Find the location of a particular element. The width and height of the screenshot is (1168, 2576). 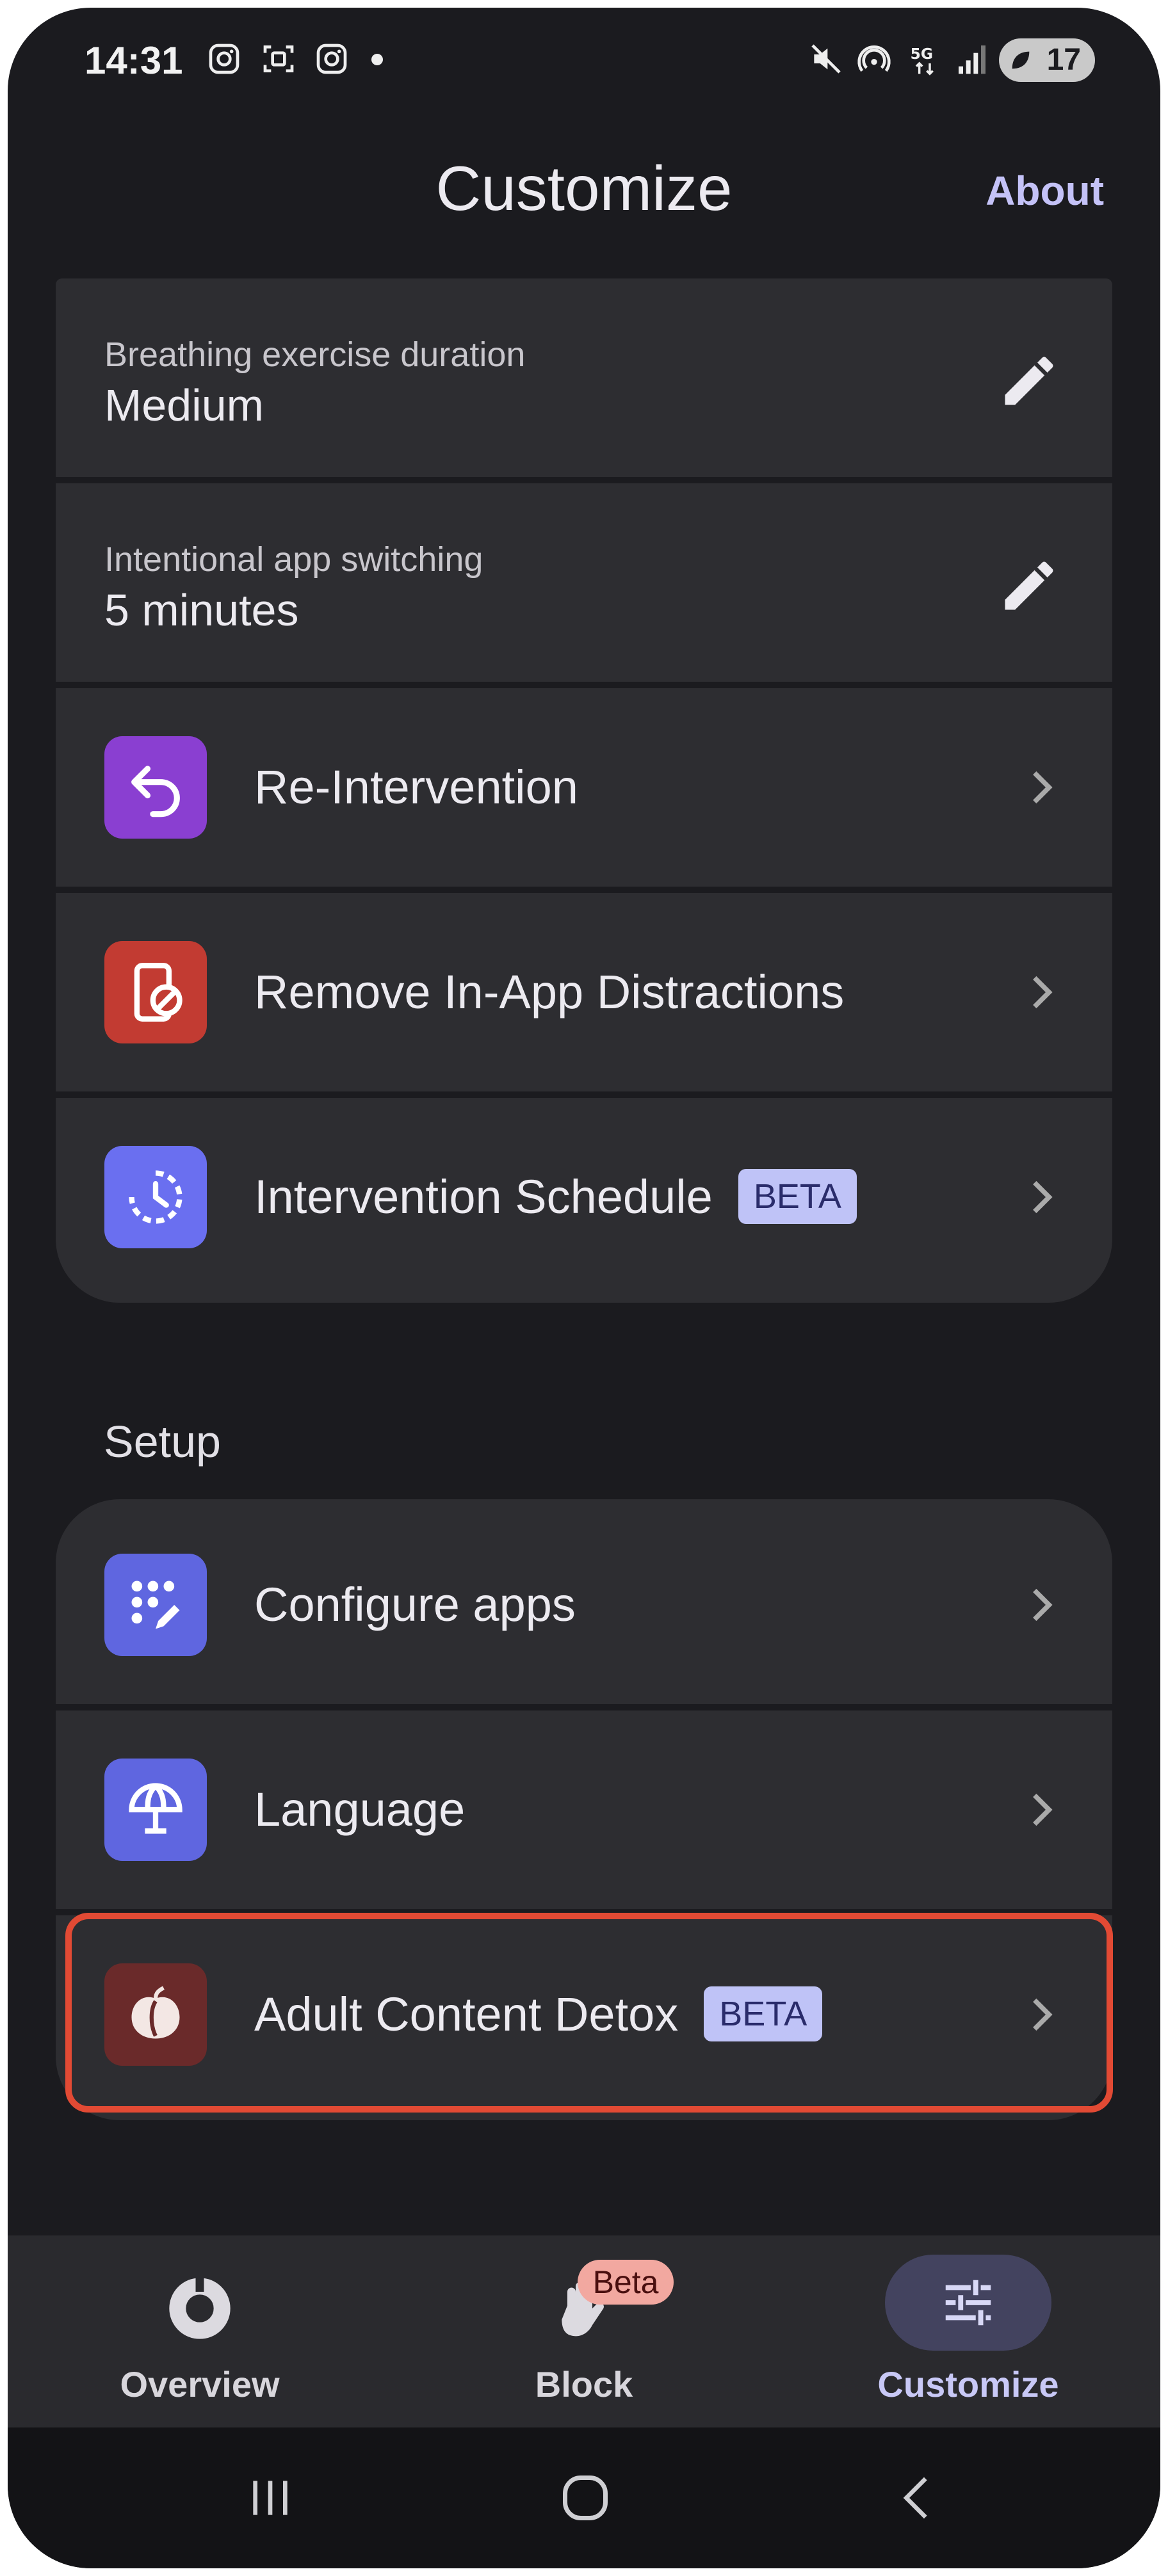

highlight-box is located at coordinates (589, 2013).